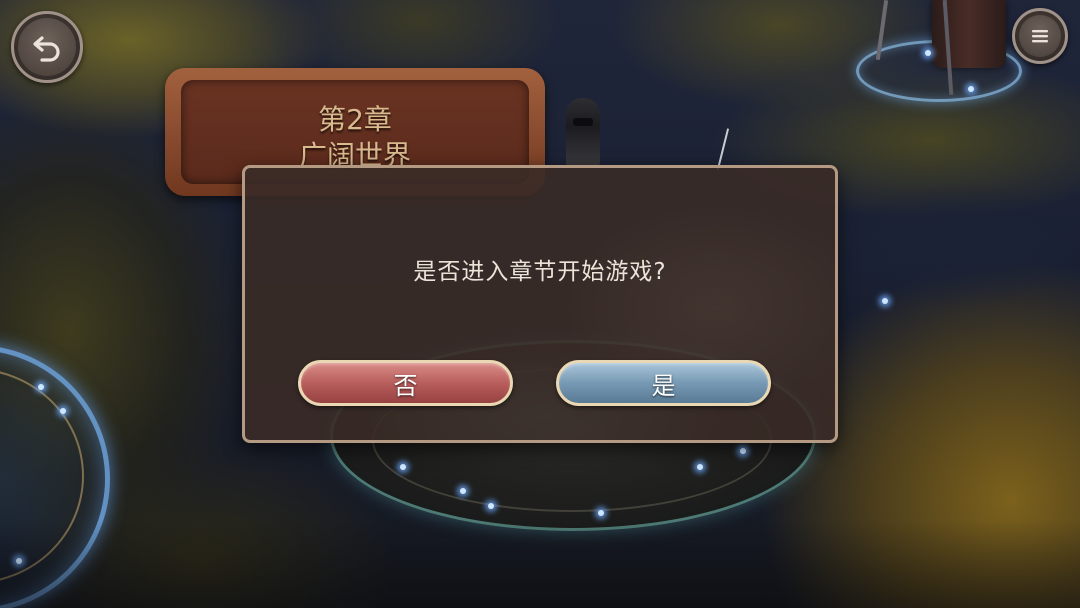 The height and width of the screenshot is (608, 1080). I want to click on menu-icon, so click(1040, 36).